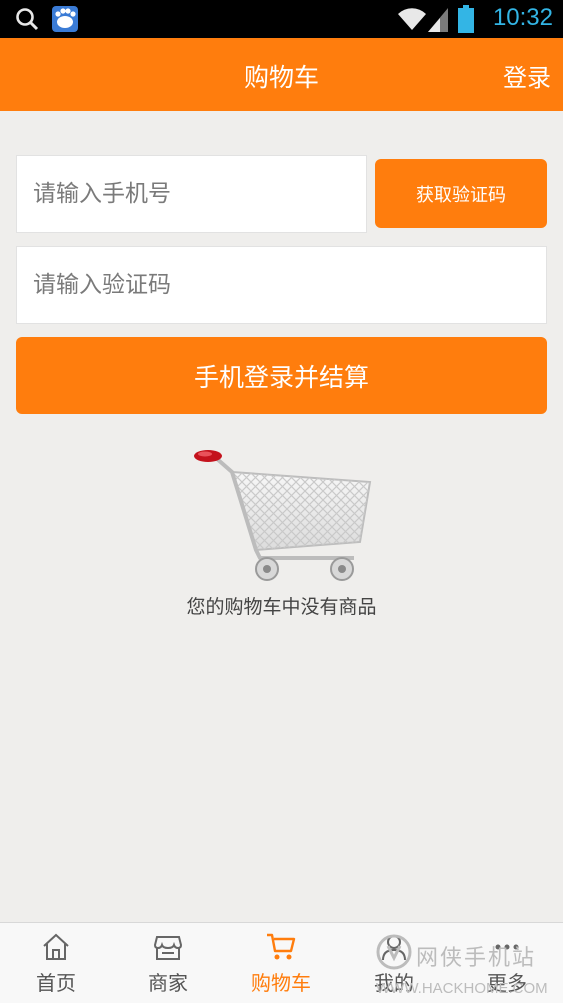 The image size is (563, 1003). What do you see at coordinates (27, 19) in the screenshot?
I see `search-icon` at bounding box center [27, 19].